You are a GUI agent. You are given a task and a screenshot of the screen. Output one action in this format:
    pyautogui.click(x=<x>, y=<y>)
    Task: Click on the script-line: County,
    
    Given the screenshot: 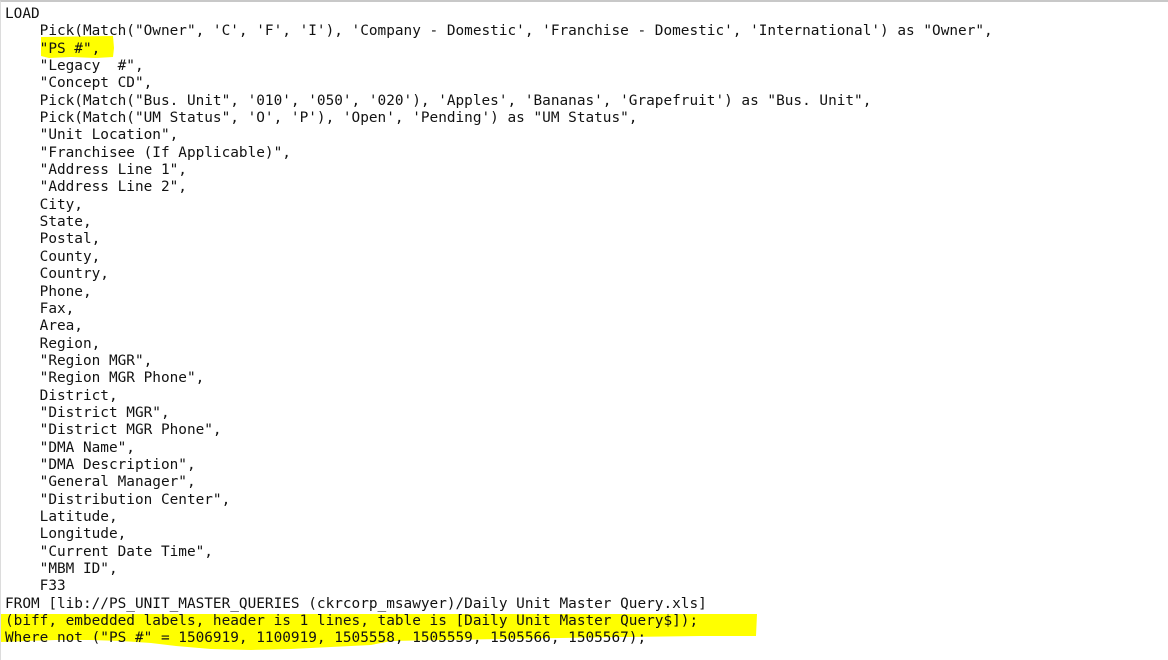 What is the action you would take?
    pyautogui.click(x=53, y=256)
    